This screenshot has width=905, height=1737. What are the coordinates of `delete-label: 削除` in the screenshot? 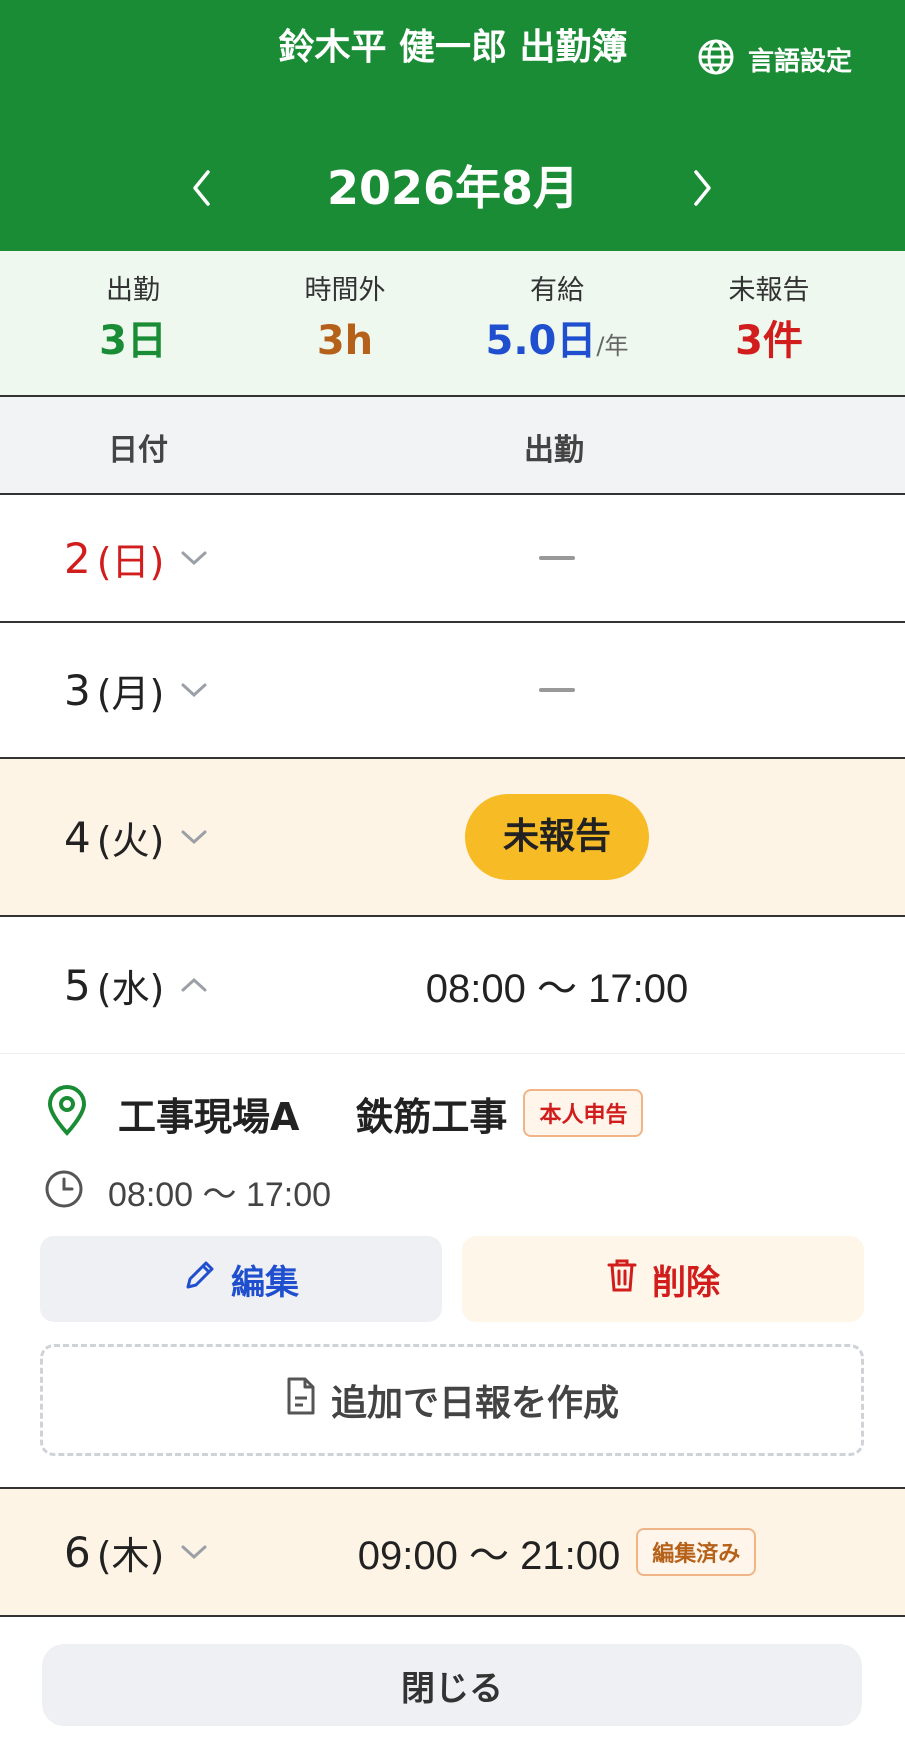 It's located at (686, 1282).